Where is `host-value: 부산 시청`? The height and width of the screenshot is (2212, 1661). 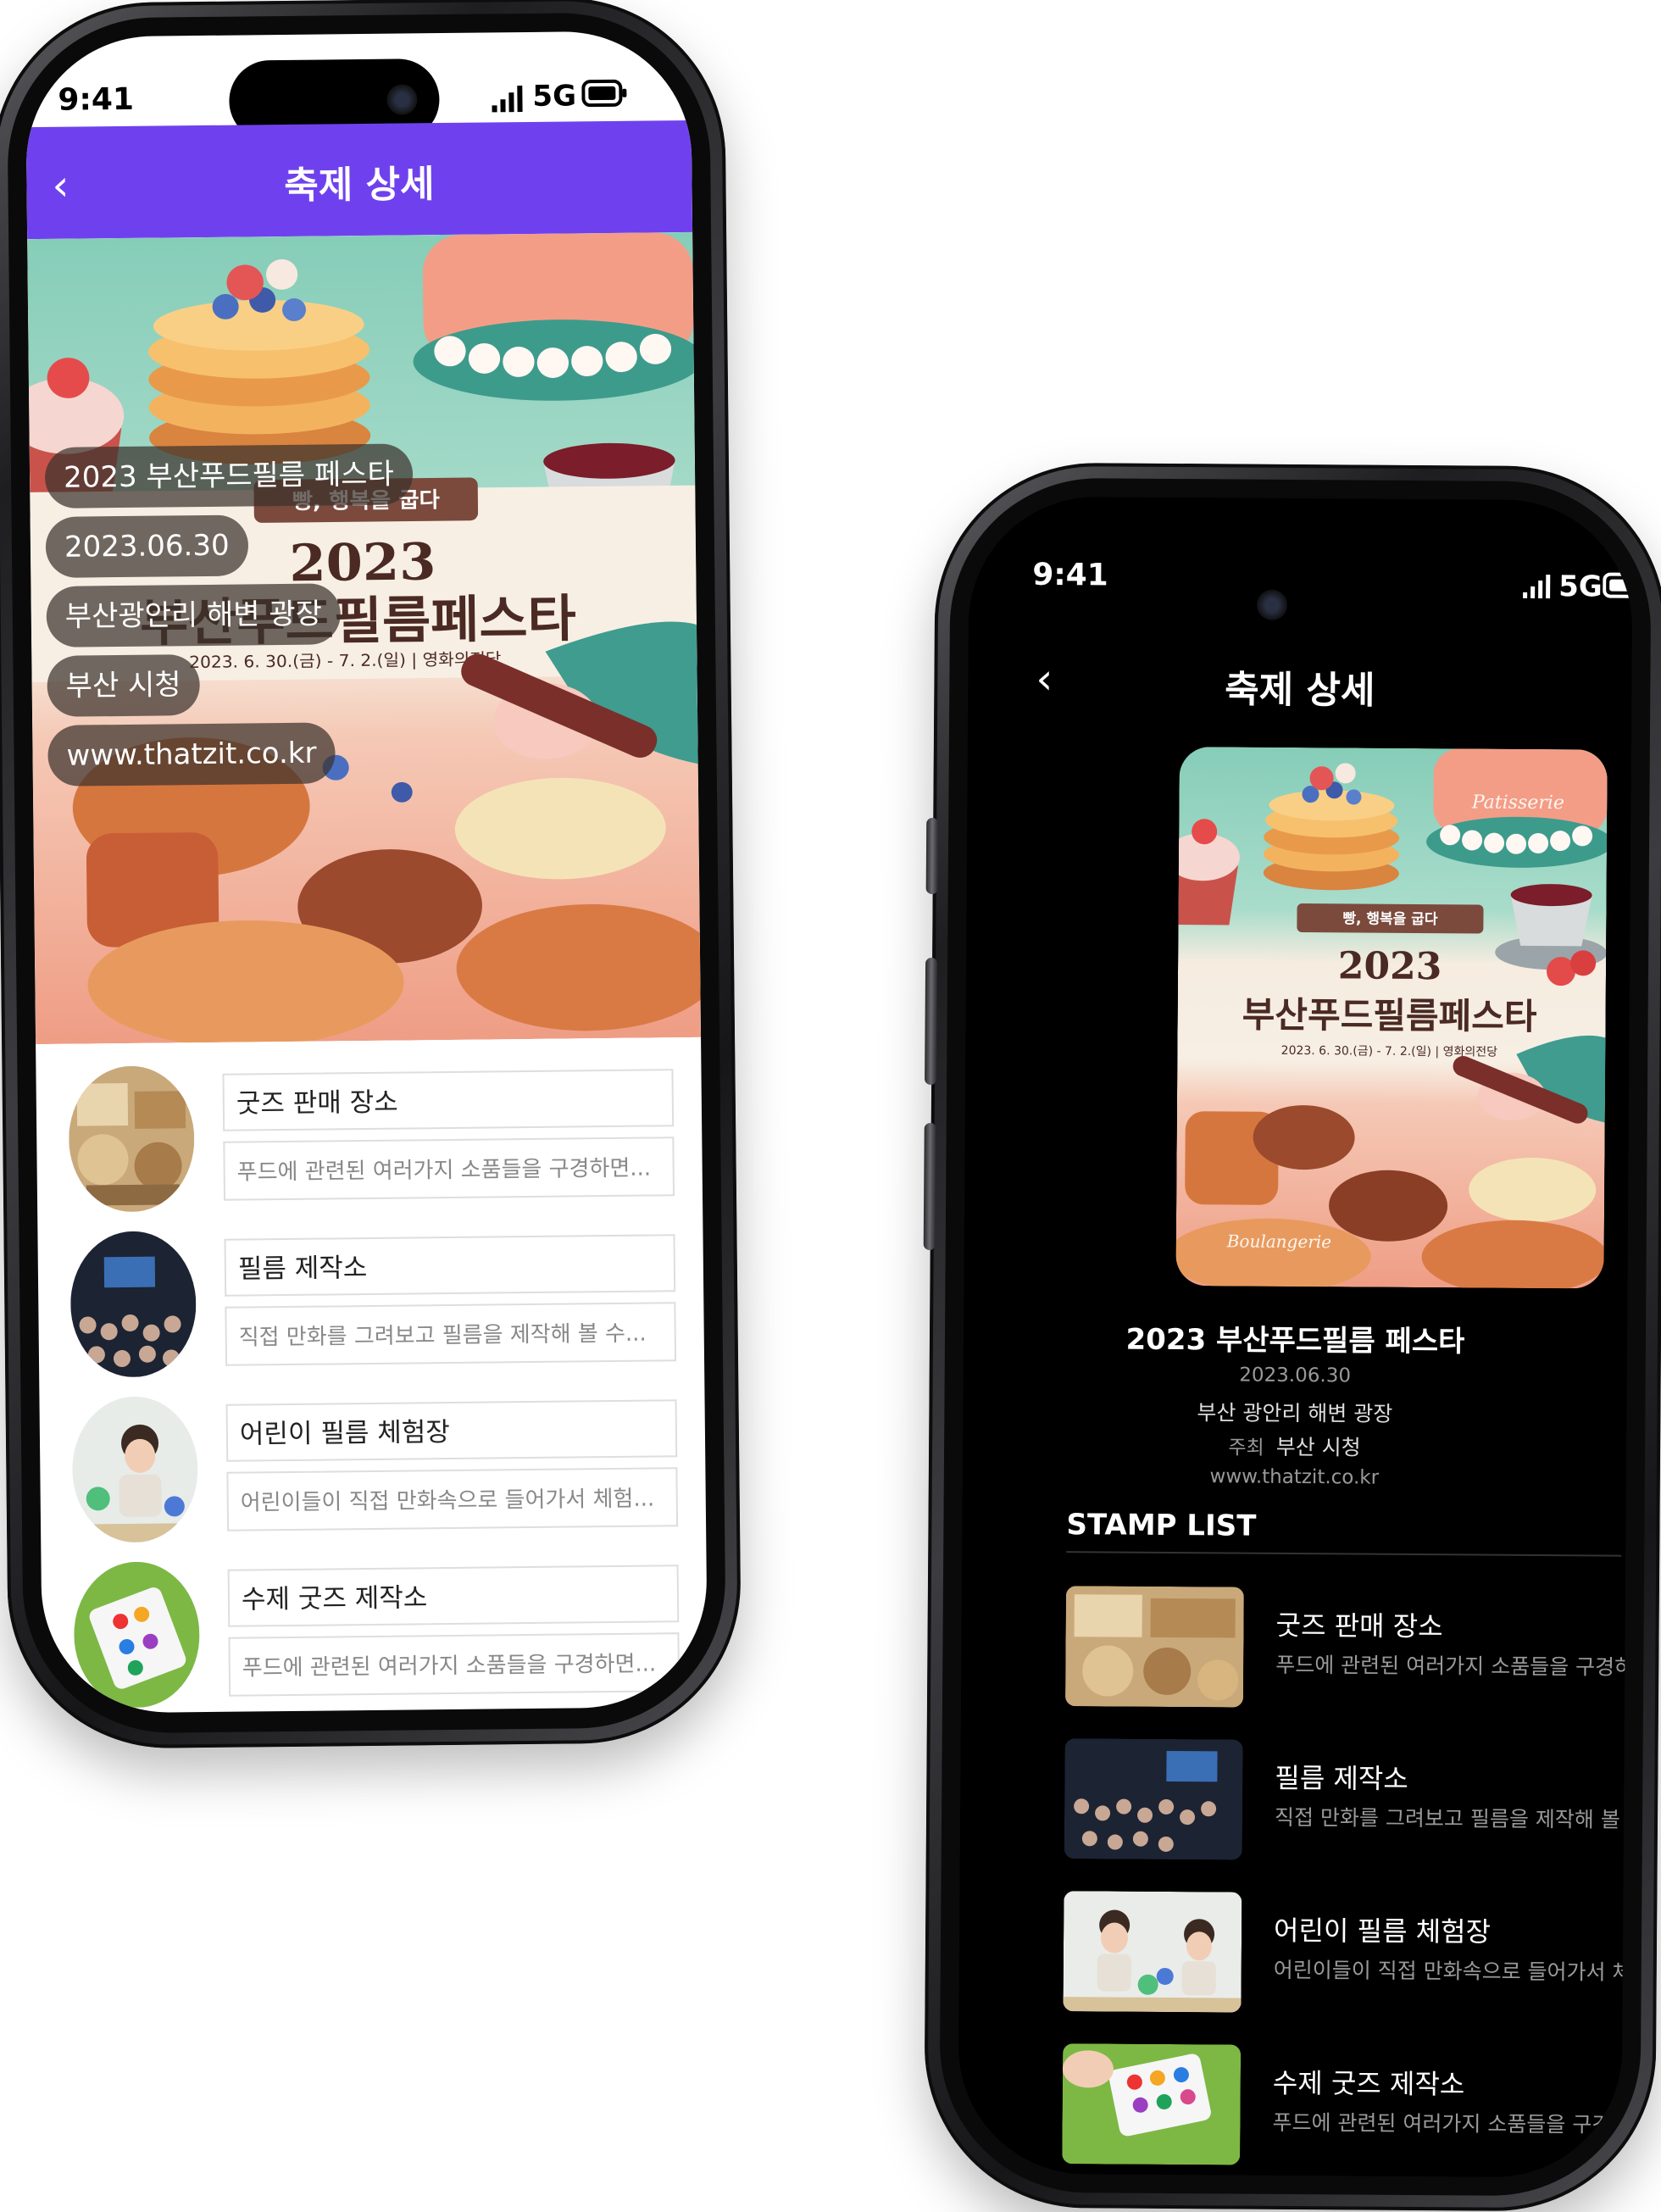 host-value: 부산 시청 is located at coordinates (1318, 1447).